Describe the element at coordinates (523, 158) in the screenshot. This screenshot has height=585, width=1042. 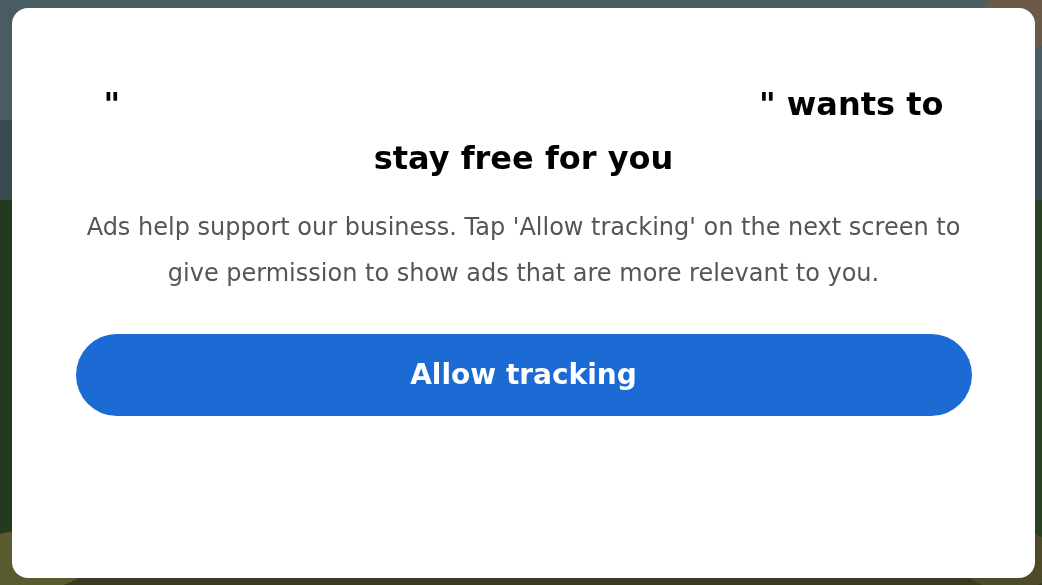
I see `title-text: stay free for you` at that location.